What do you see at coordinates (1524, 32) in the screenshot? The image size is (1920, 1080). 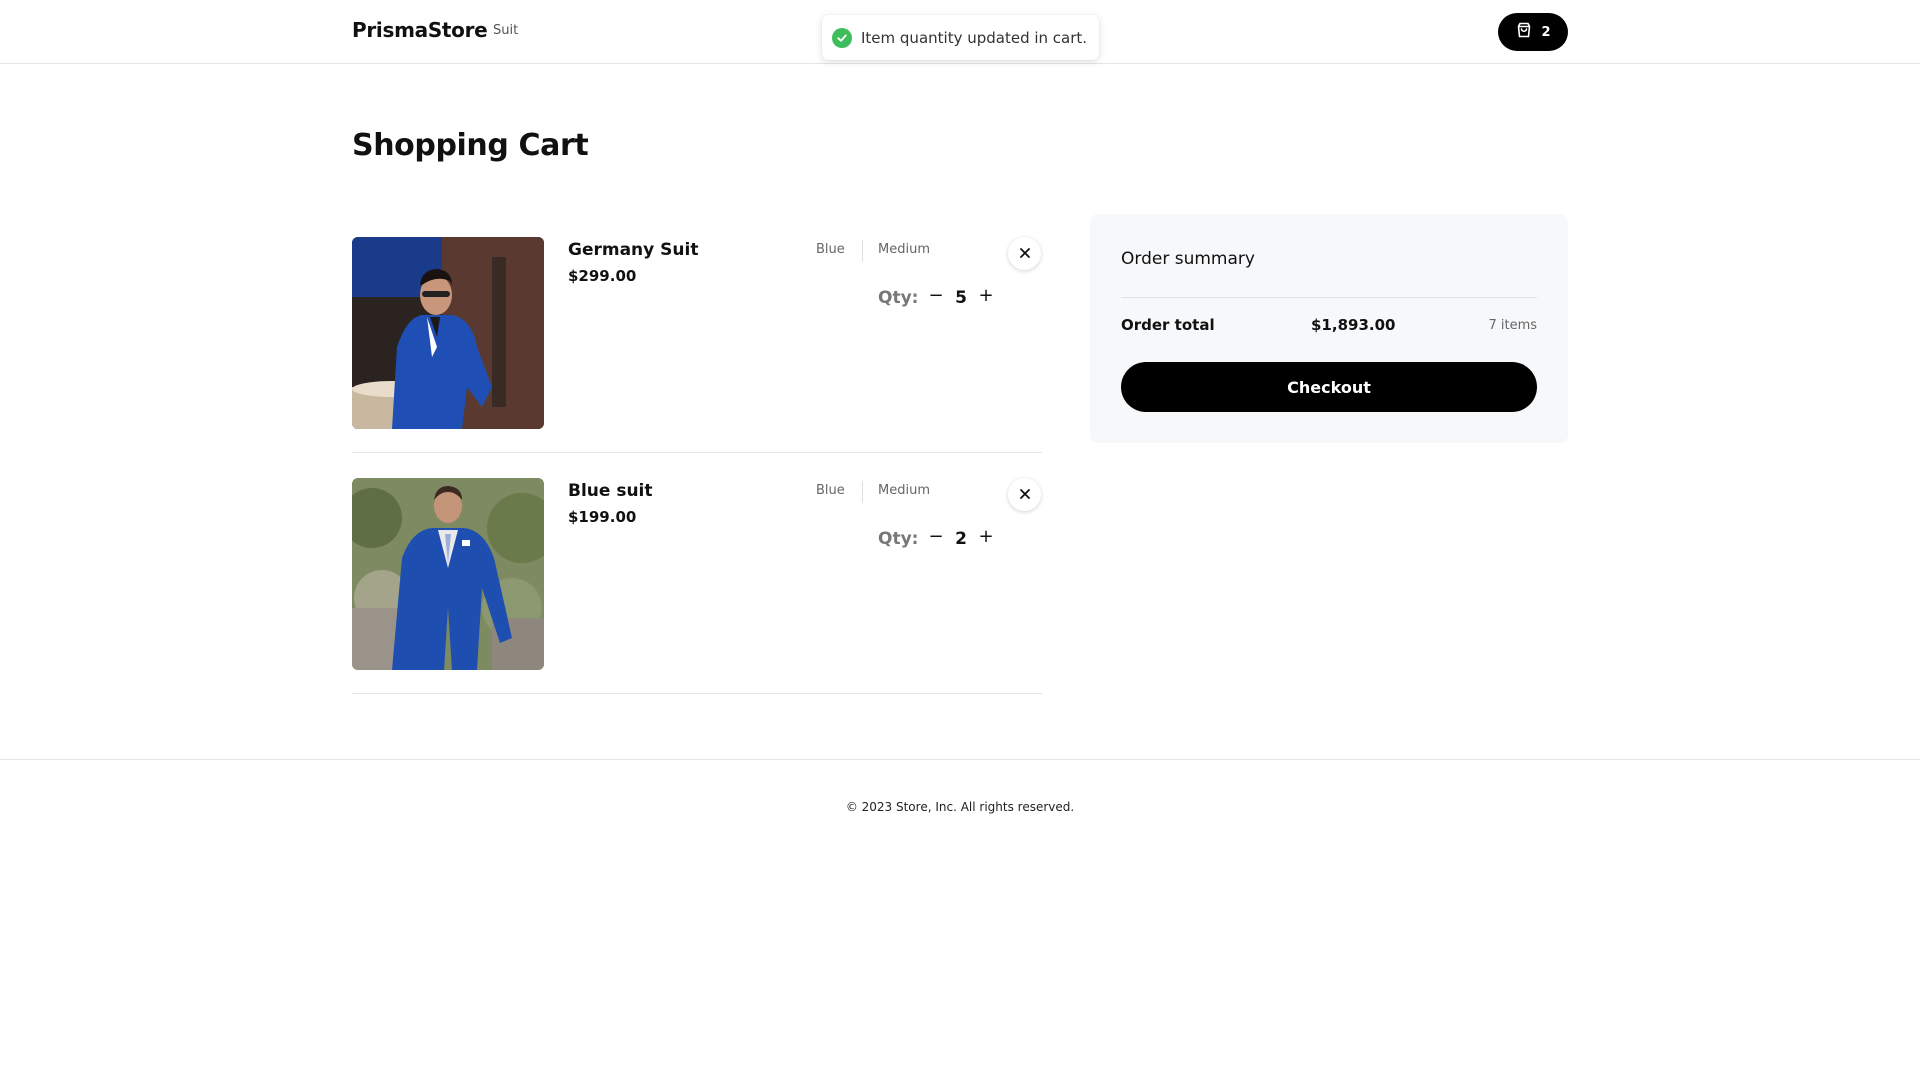 I see `shopping-bag-icon` at bounding box center [1524, 32].